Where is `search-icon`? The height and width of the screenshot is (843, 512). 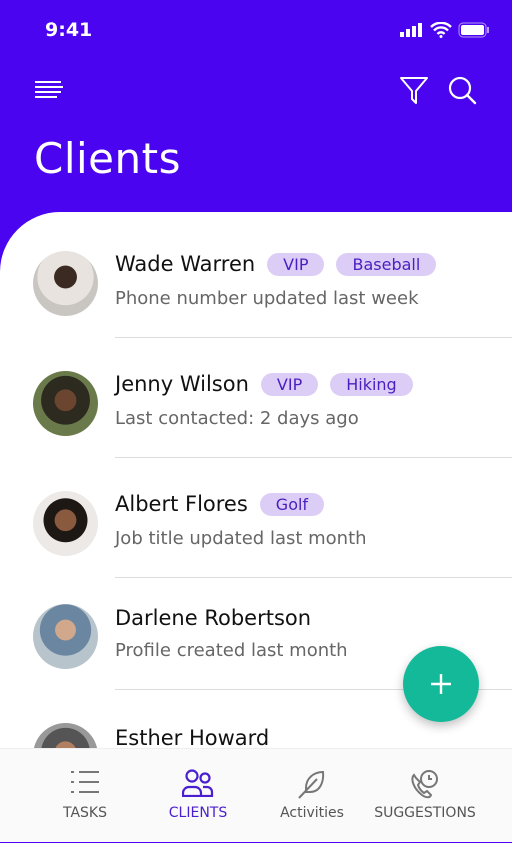
search-icon is located at coordinates (463, 91).